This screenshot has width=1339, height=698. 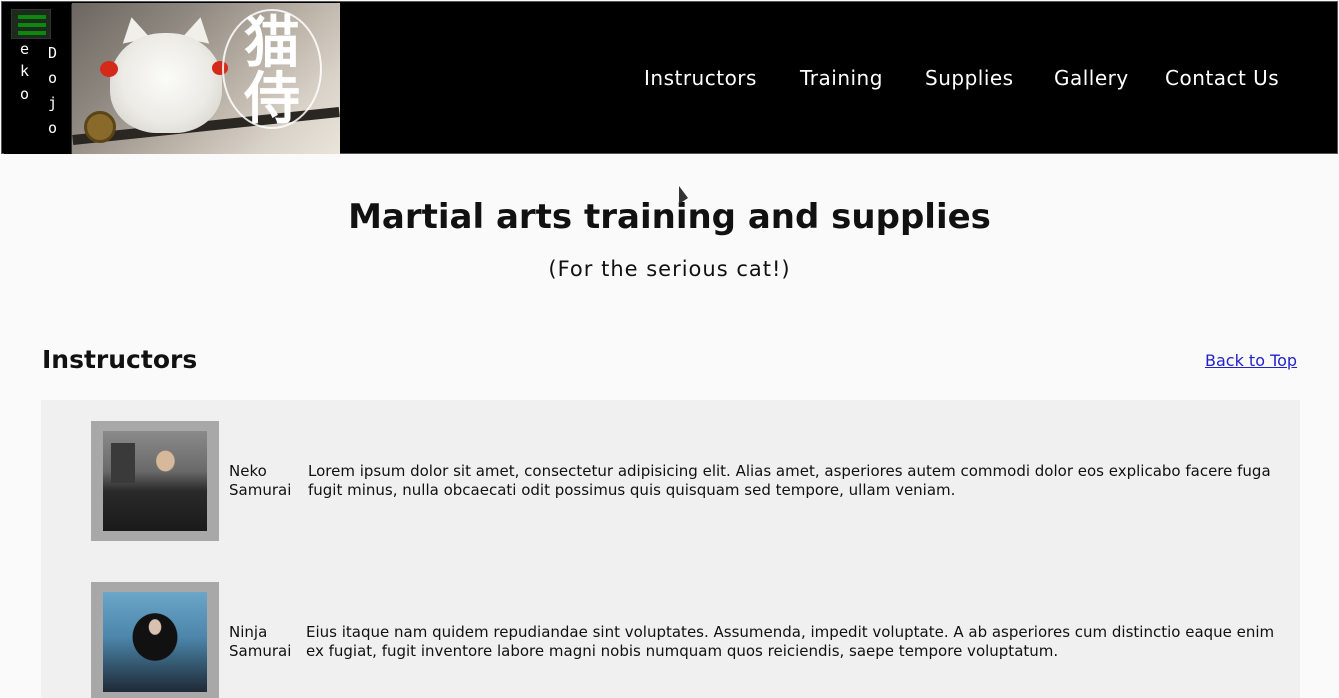 What do you see at coordinates (1091, 78) in the screenshot?
I see `nav-link-gallery: Gallery` at bounding box center [1091, 78].